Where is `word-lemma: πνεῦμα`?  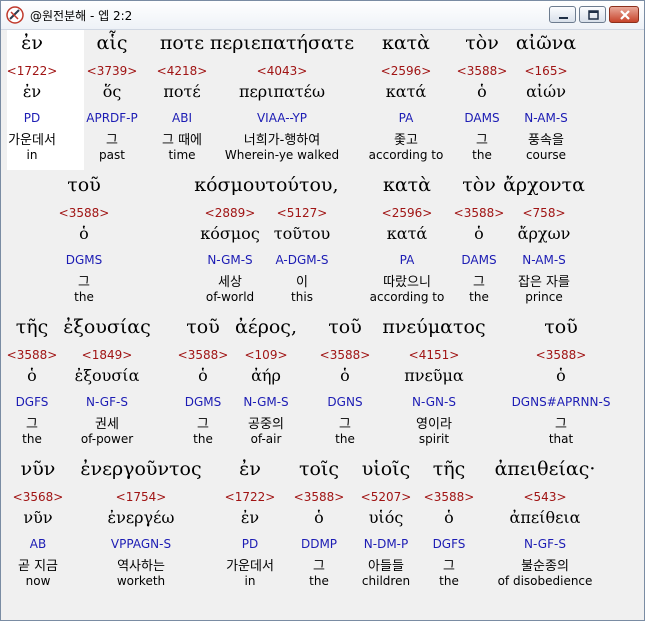
word-lemma: πνεῦμα is located at coordinates (434, 375).